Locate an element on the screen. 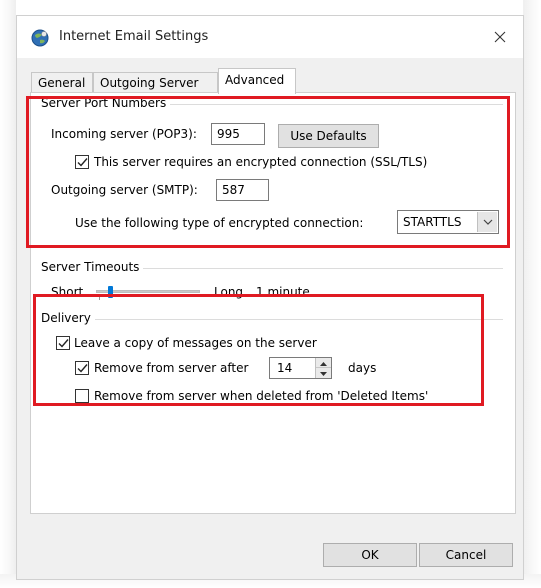  tab-advanced: Advanced is located at coordinates (257, 81).